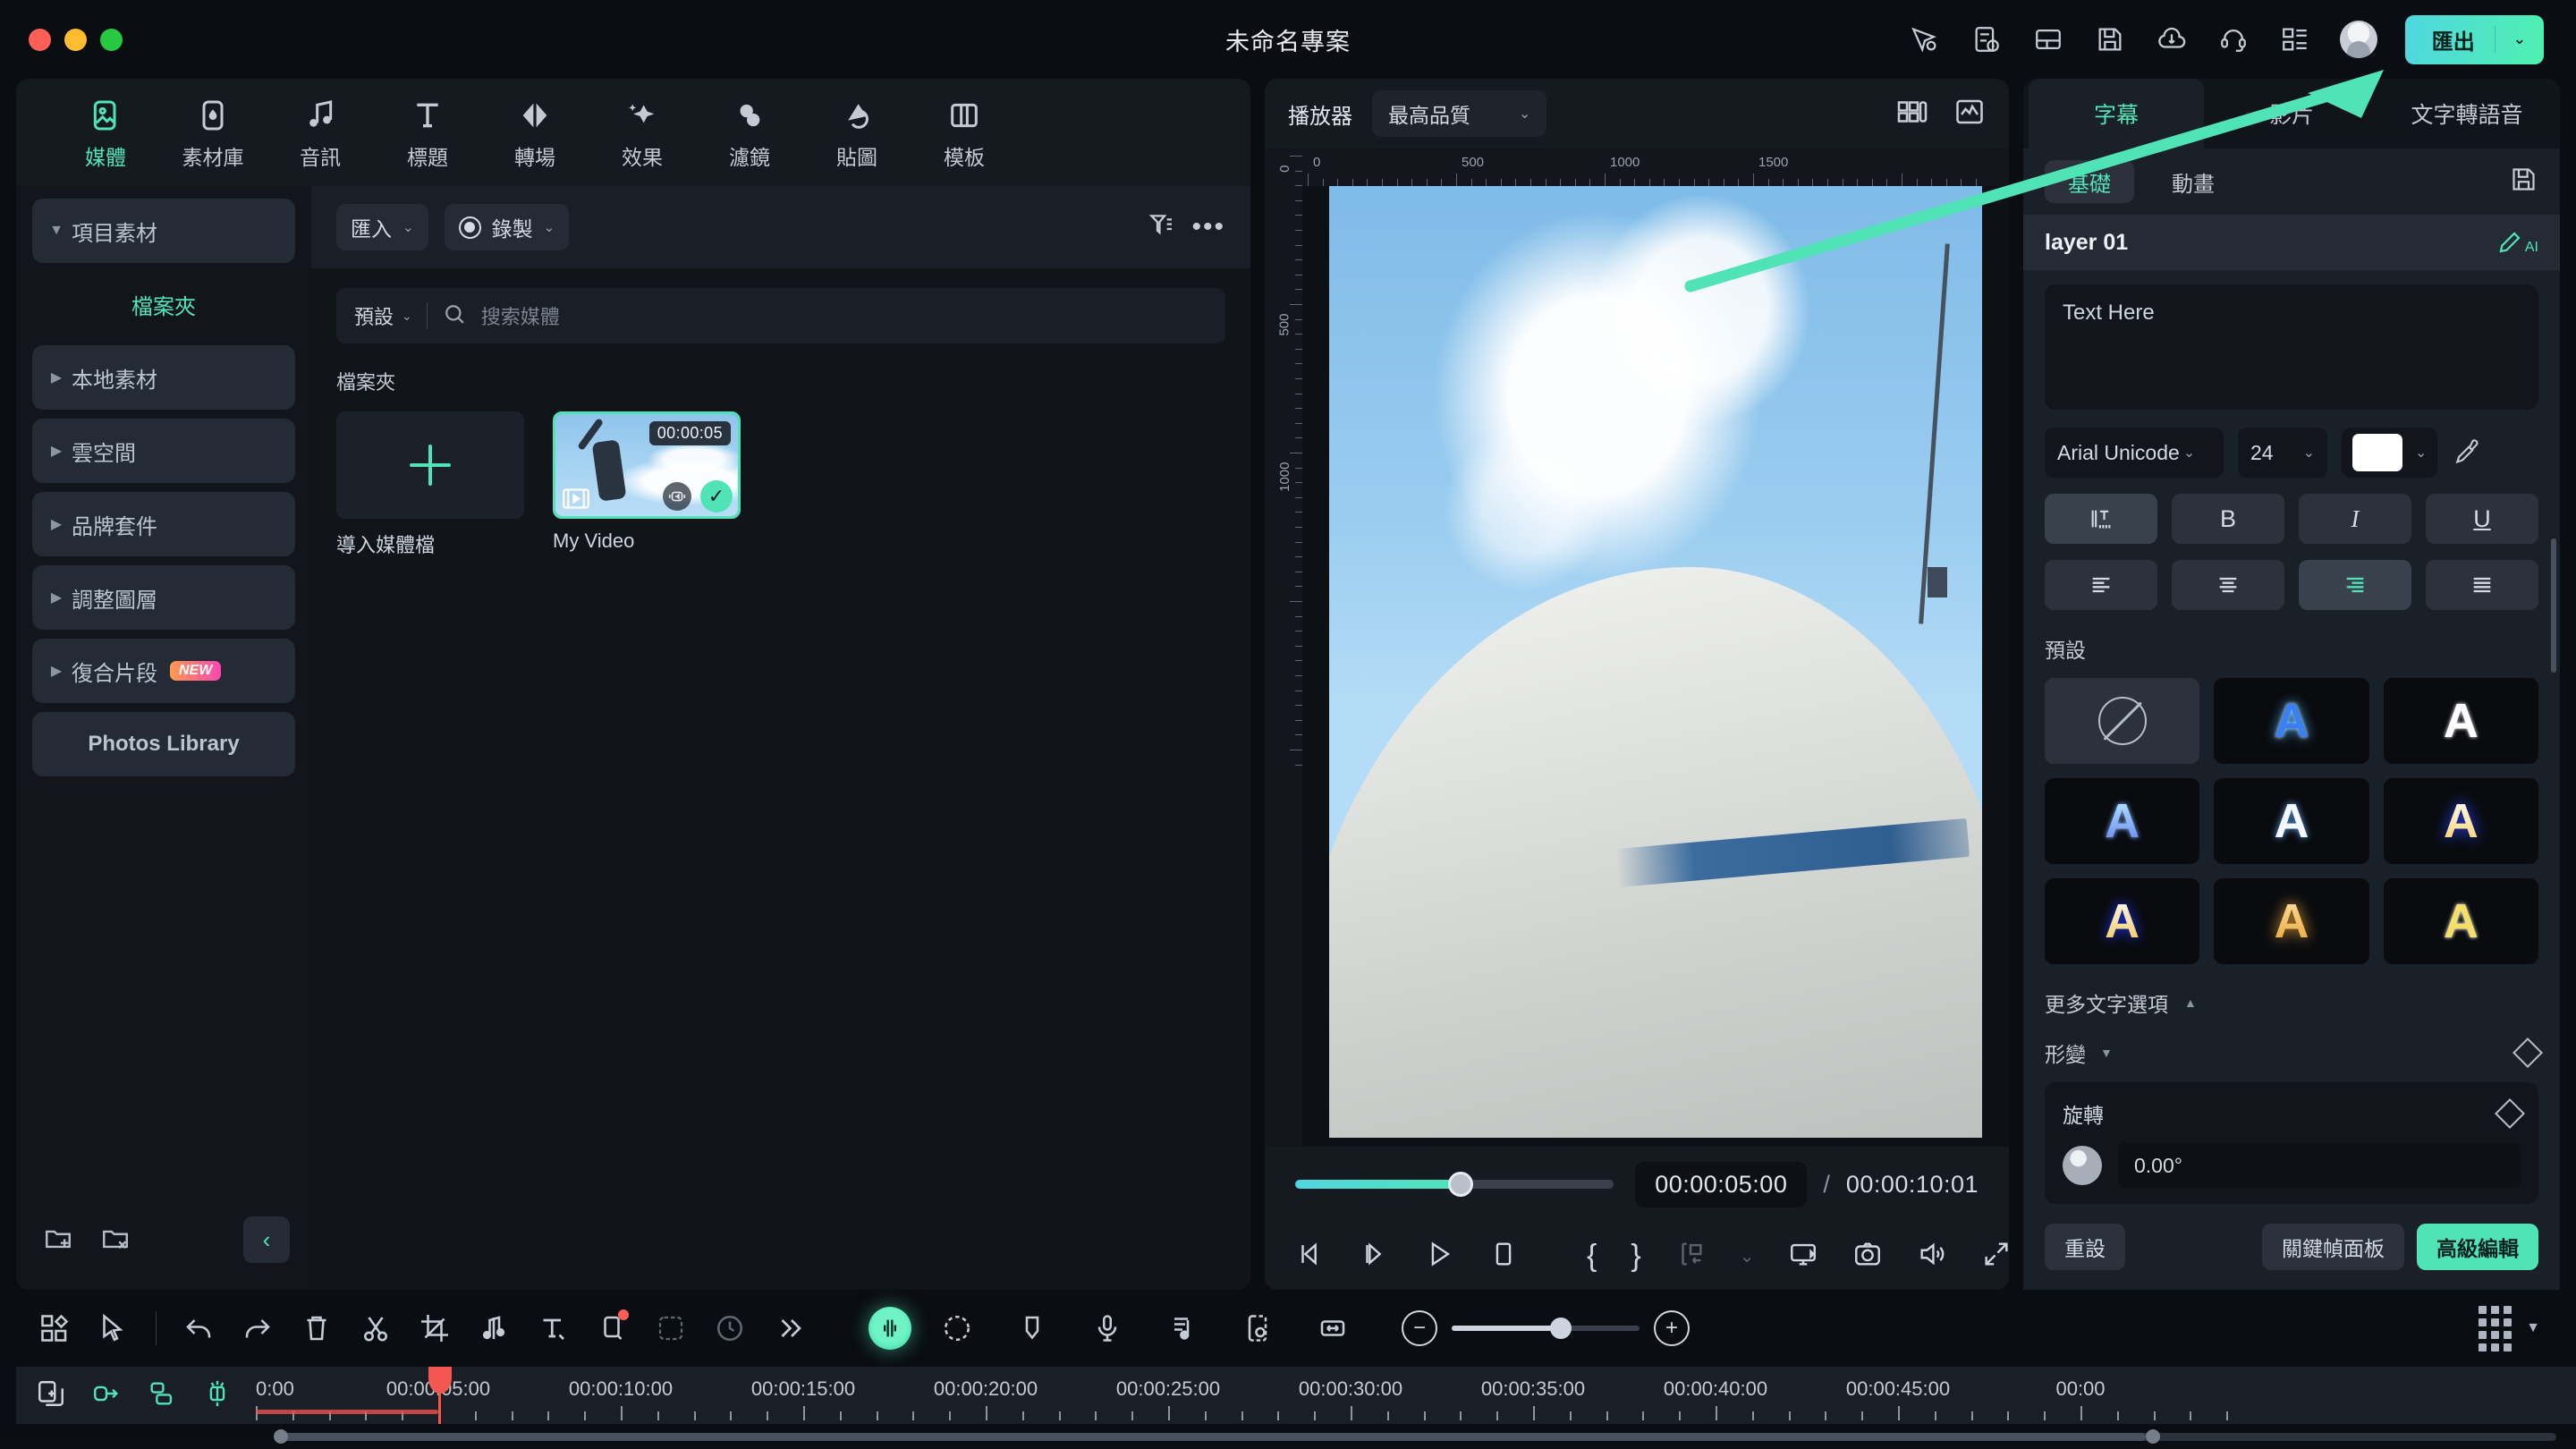 Image resolution: width=2576 pixels, height=1449 pixels. Describe the element at coordinates (2495, 1328) in the screenshot. I see `track-manager-icon` at that location.